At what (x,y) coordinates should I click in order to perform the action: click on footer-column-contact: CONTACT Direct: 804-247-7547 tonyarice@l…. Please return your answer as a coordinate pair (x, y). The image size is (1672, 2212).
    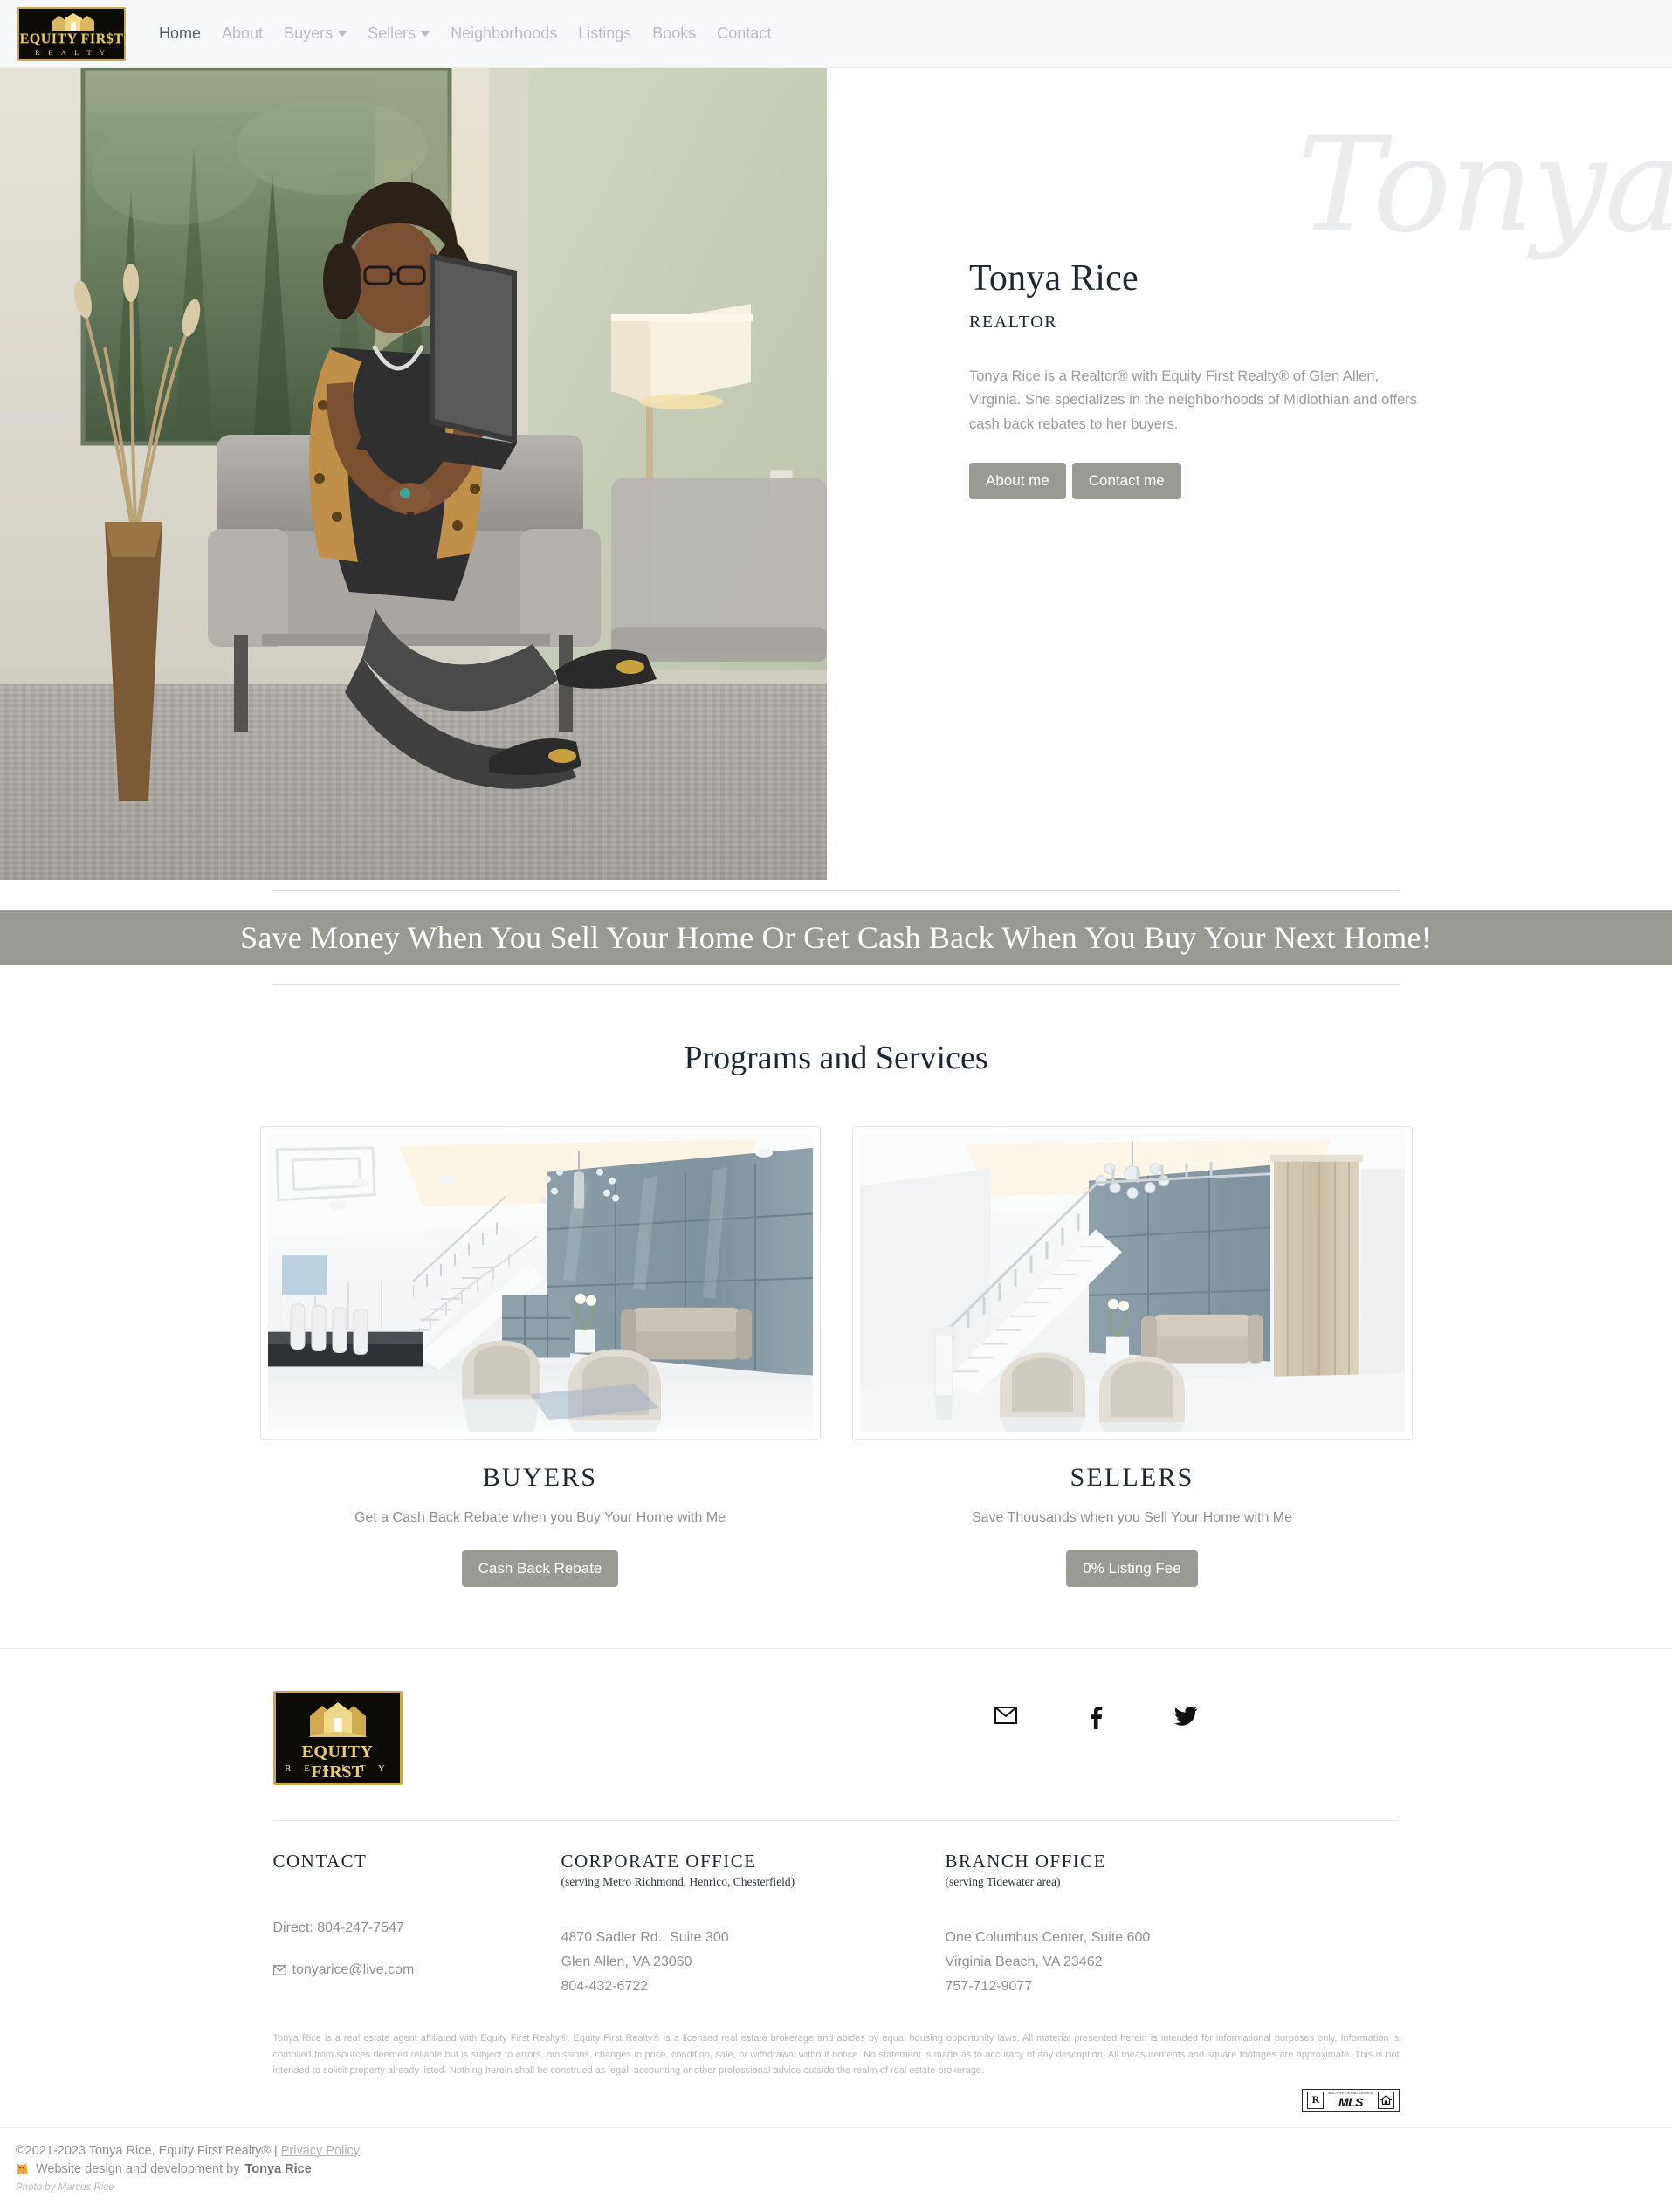
    Looking at the image, I should click on (417, 1925).